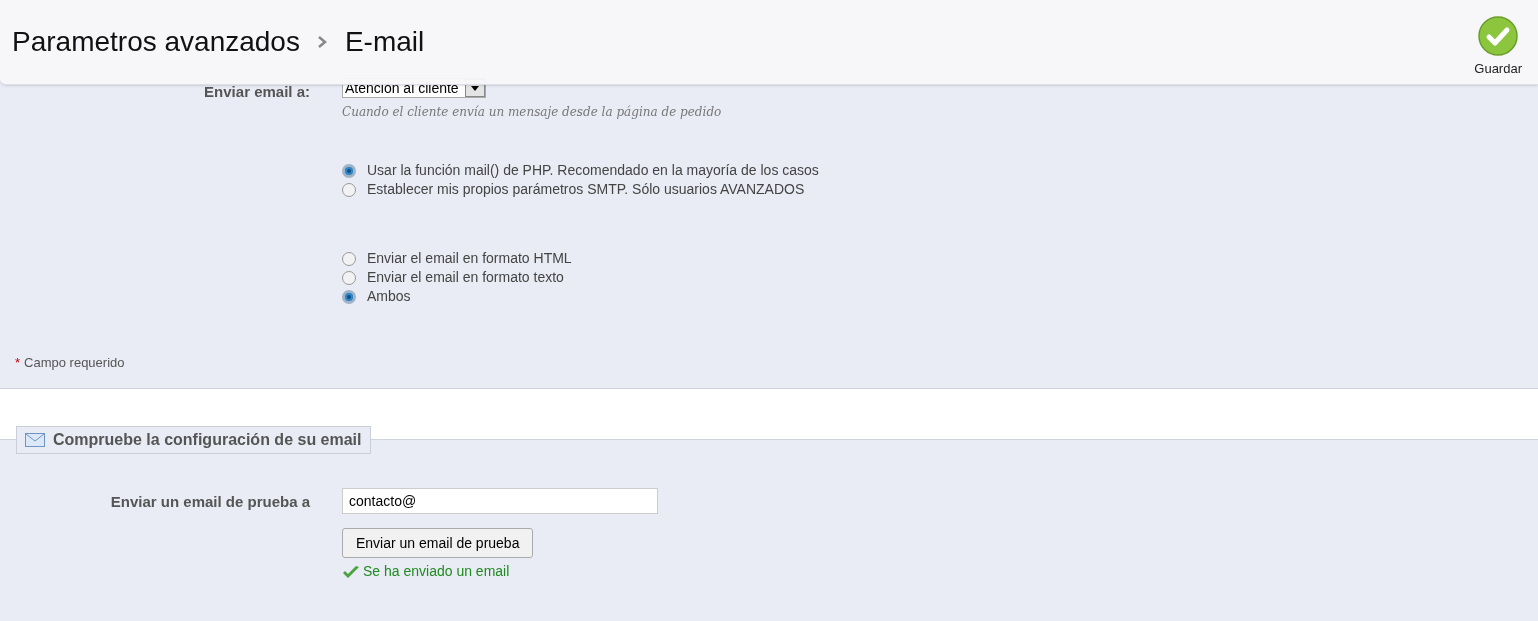 The width and height of the screenshot is (1538, 621). Describe the element at coordinates (586, 189) in the screenshot. I see `option-label: Establecer mis propios parámetros SMTP. Sólo usuarios AVANZADOS` at that location.